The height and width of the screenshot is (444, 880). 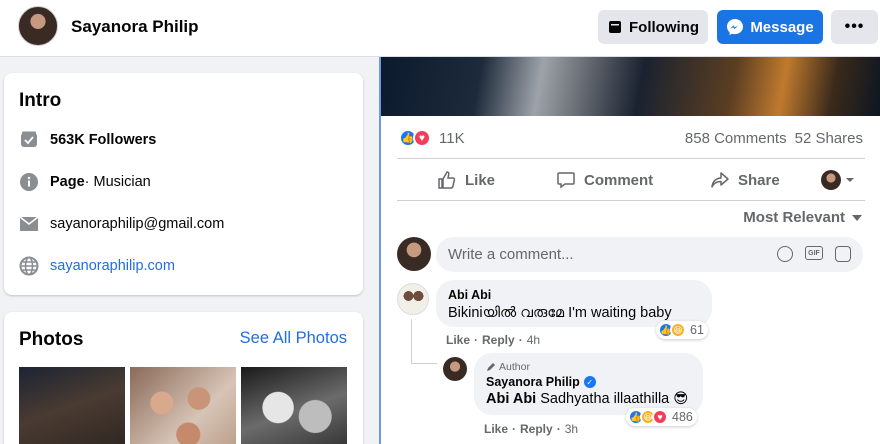 I want to click on reply-author-row: Sayanora Philip ✓, so click(x=588, y=382).